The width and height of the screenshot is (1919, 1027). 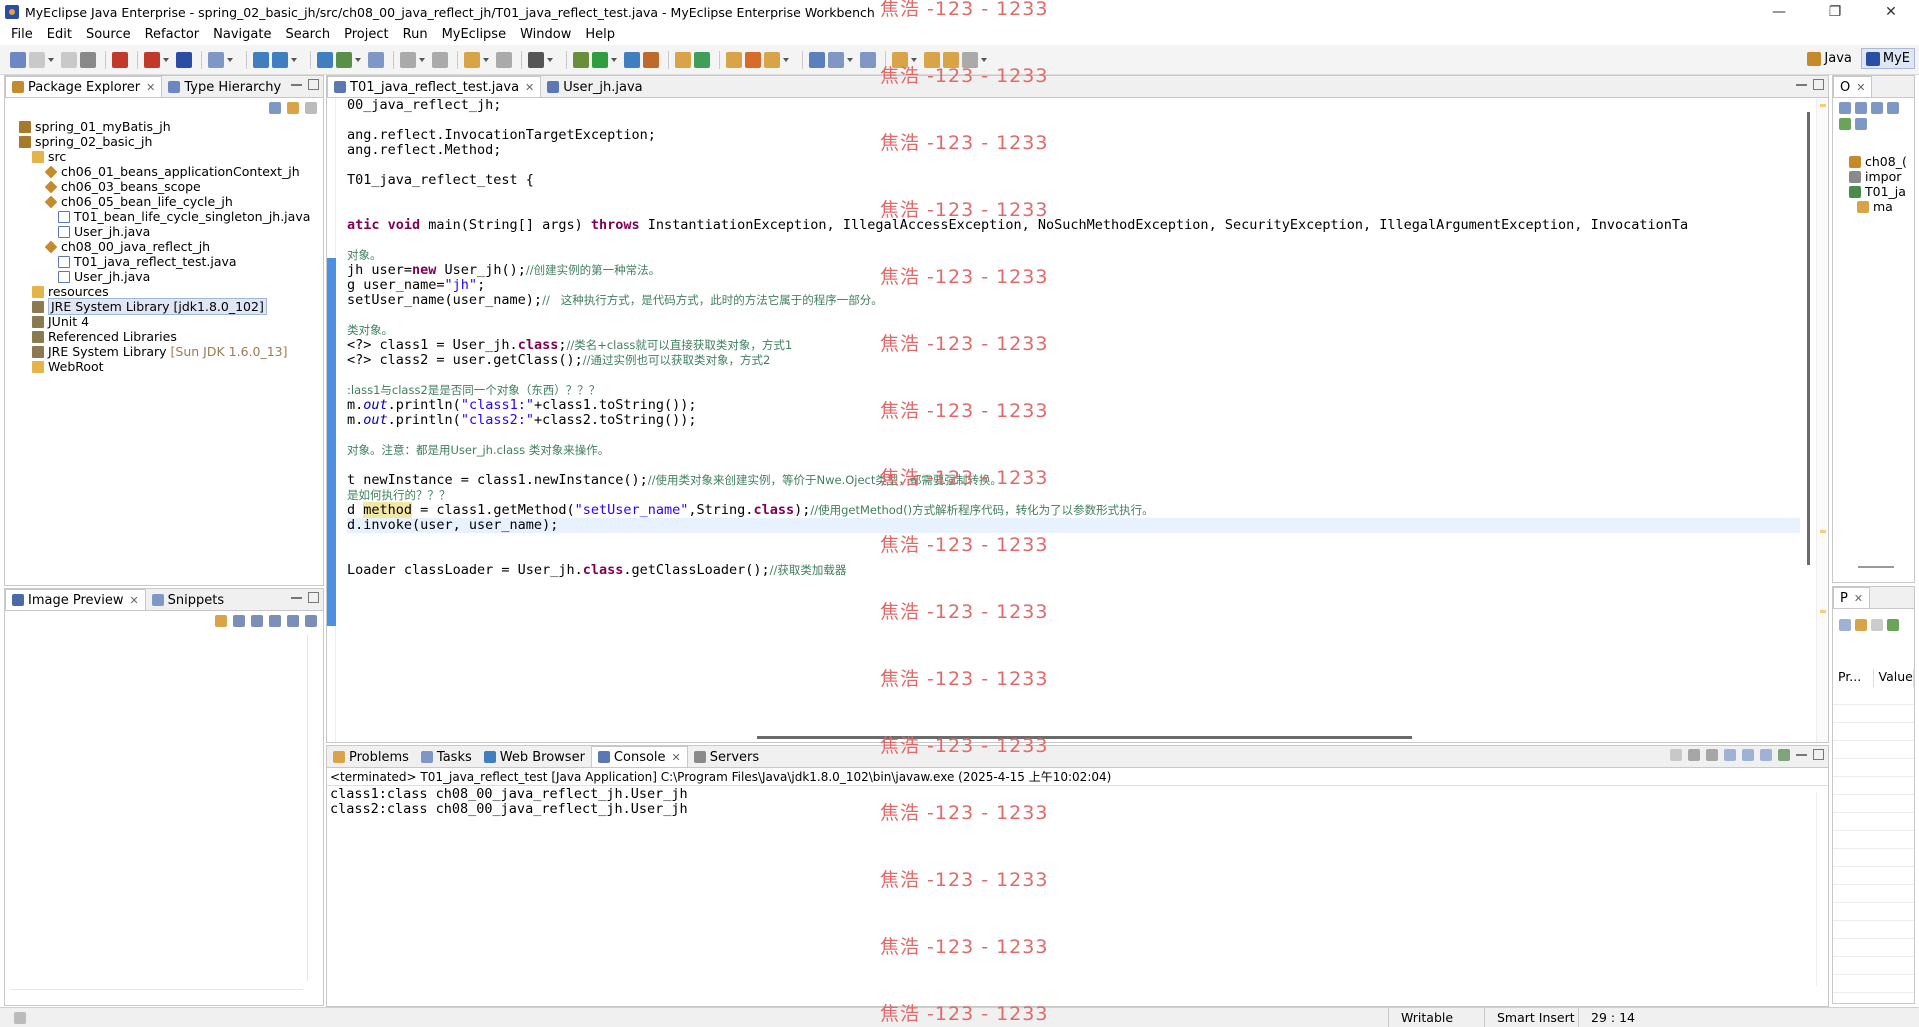 What do you see at coordinates (1084, 737) in the screenshot?
I see `editor-horizontal-scrollbar` at bounding box center [1084, 737].